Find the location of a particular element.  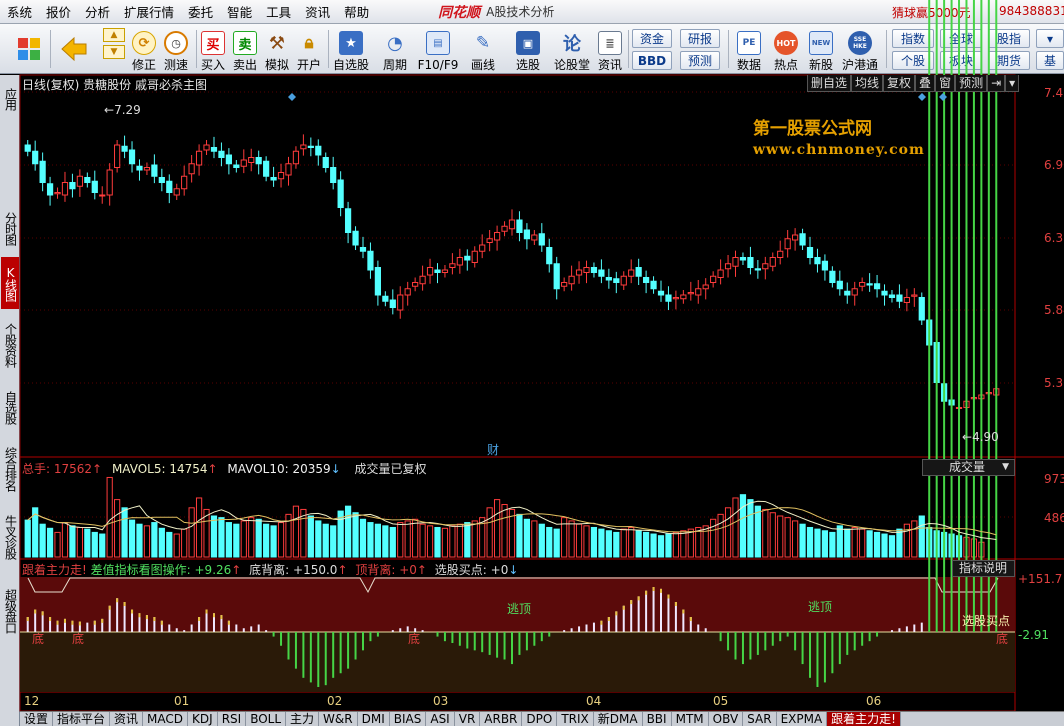

month-label: 12 is located at coordinates (32, 701).